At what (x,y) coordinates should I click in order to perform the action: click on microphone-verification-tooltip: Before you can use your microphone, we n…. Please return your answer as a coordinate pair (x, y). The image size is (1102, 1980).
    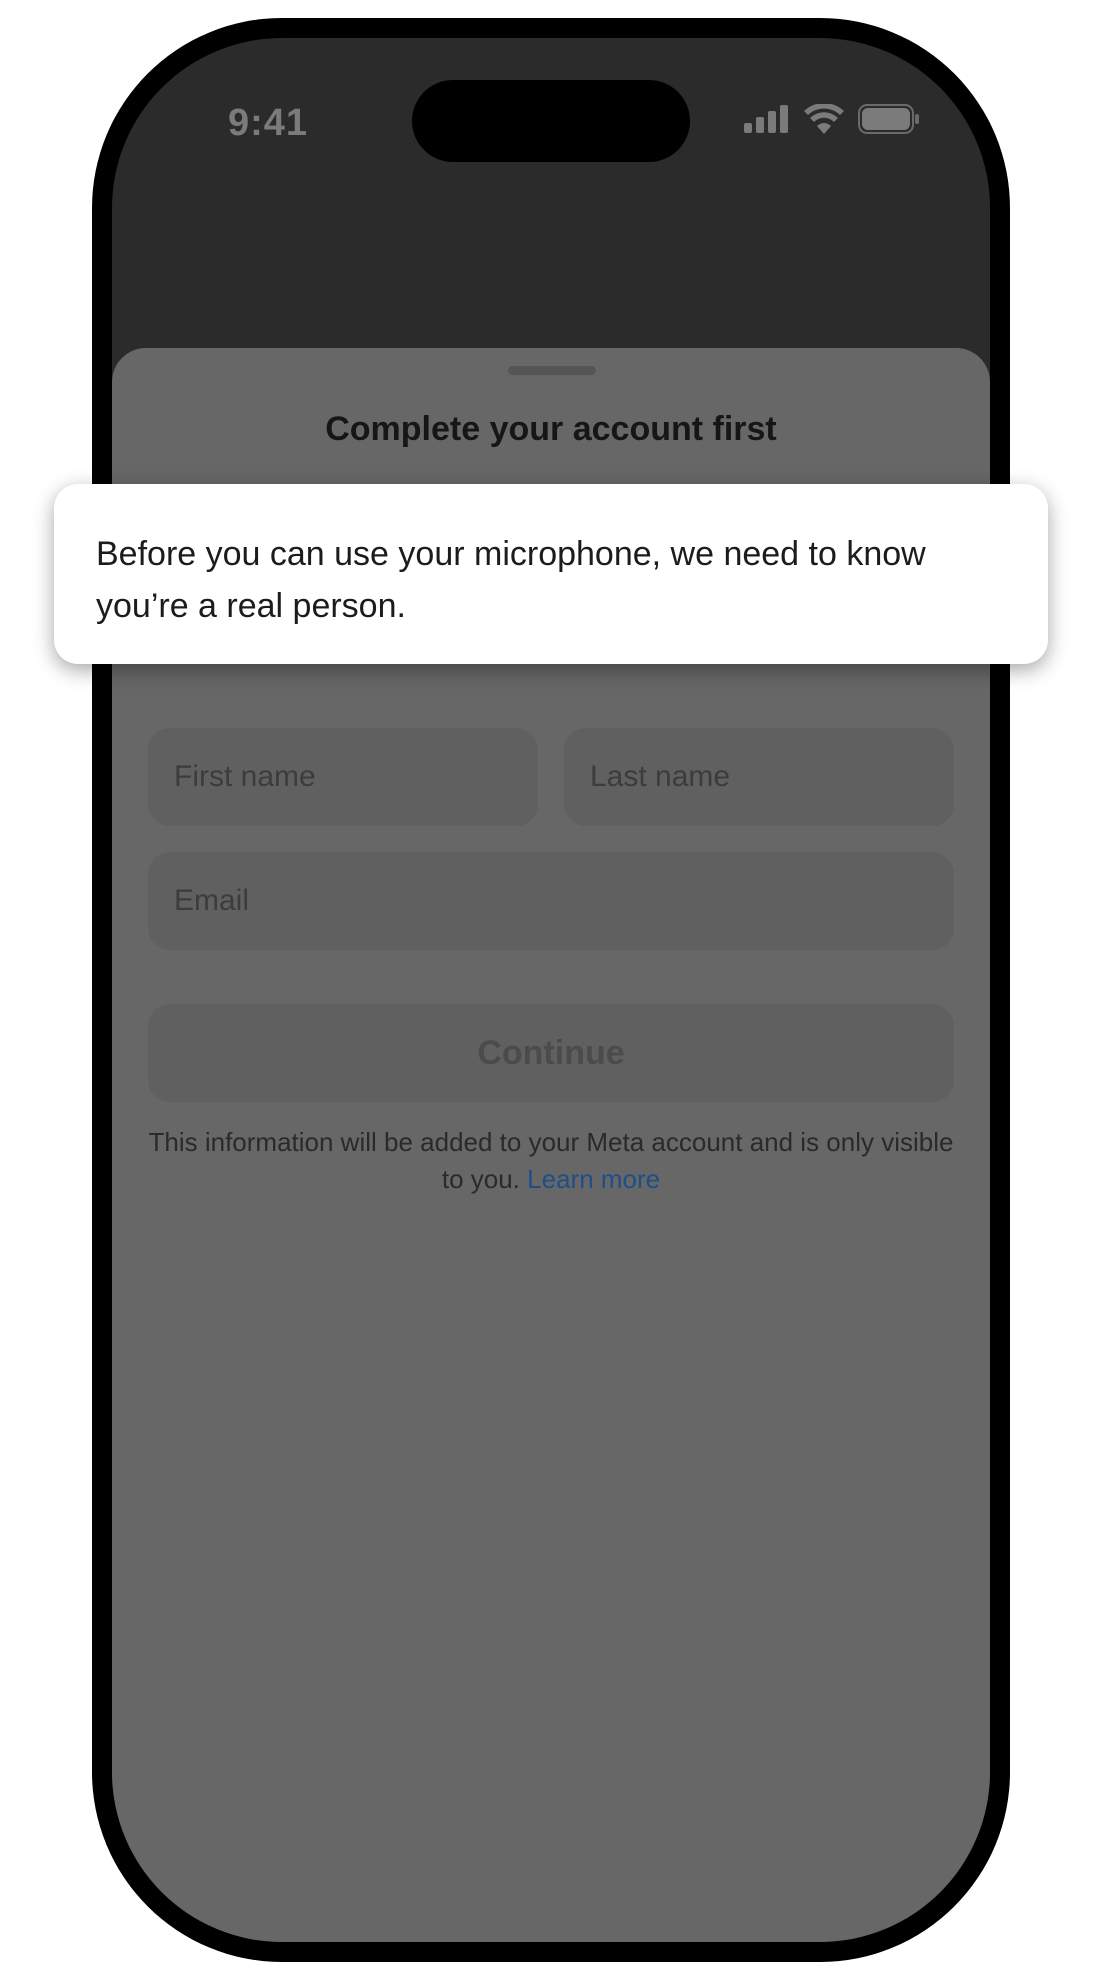
    Looking at the image, I should click on (551, 574).